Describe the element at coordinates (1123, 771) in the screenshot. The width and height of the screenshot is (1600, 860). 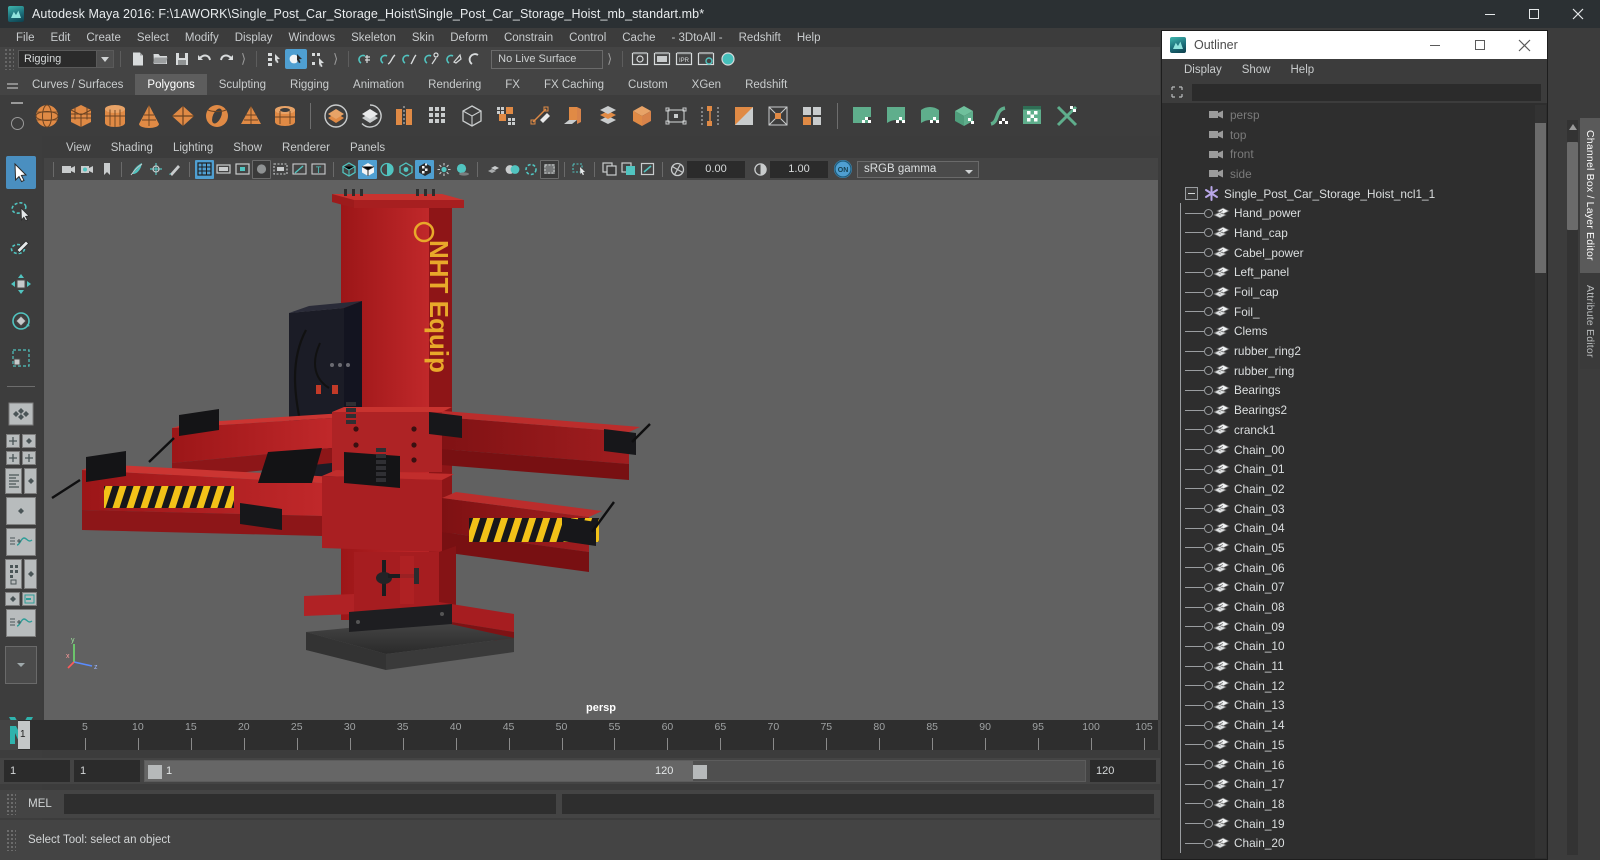
I see `playback-end-field: 120` at that location.